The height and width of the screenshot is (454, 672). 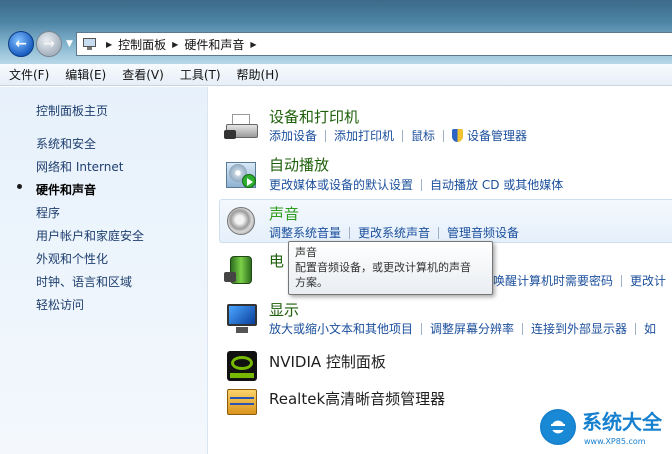 I want to click on category-title: NVIDIA 控制面板, so click(x=327, y=361).